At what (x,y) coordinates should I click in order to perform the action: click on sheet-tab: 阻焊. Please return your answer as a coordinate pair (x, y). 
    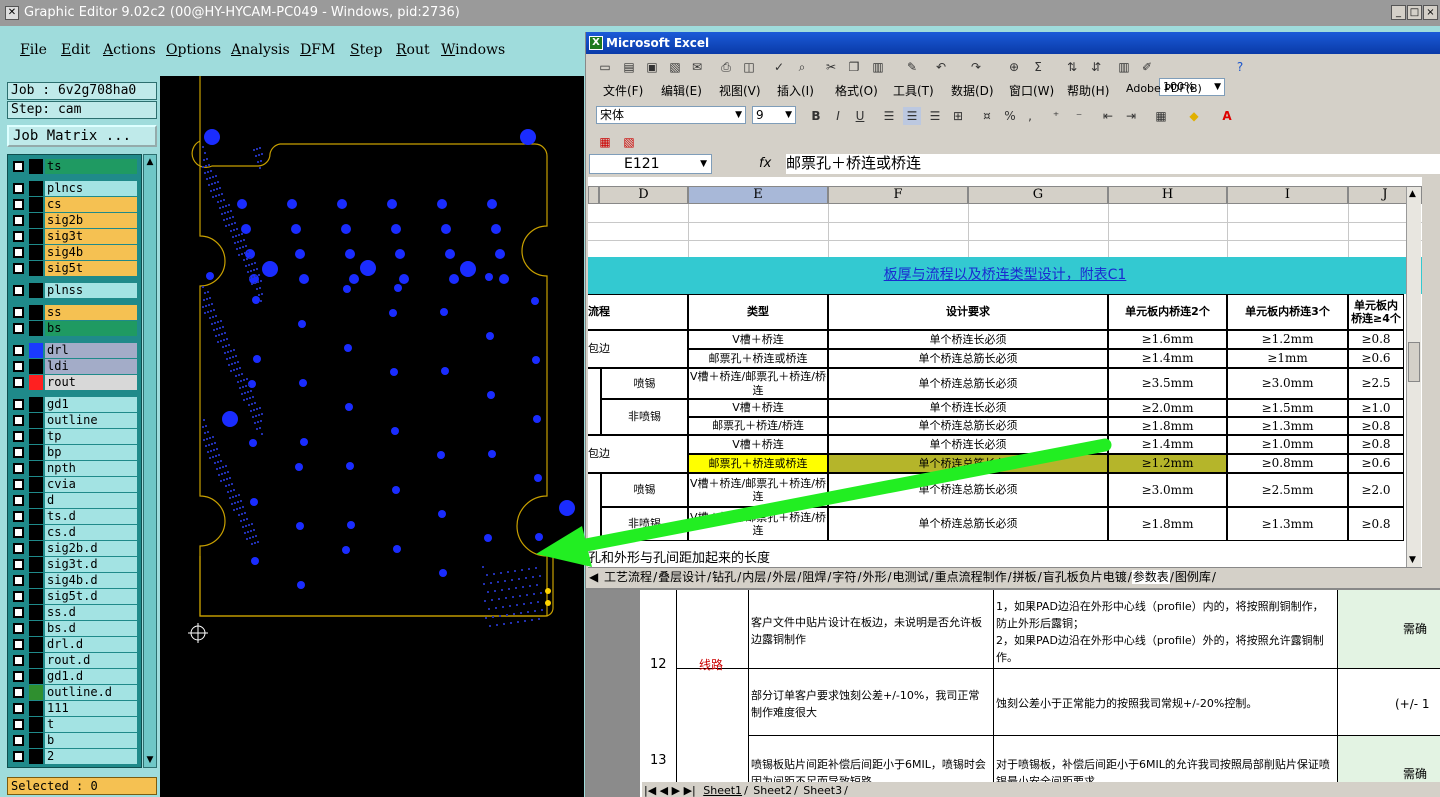
    Looking at the image, I should click on (814, 577).